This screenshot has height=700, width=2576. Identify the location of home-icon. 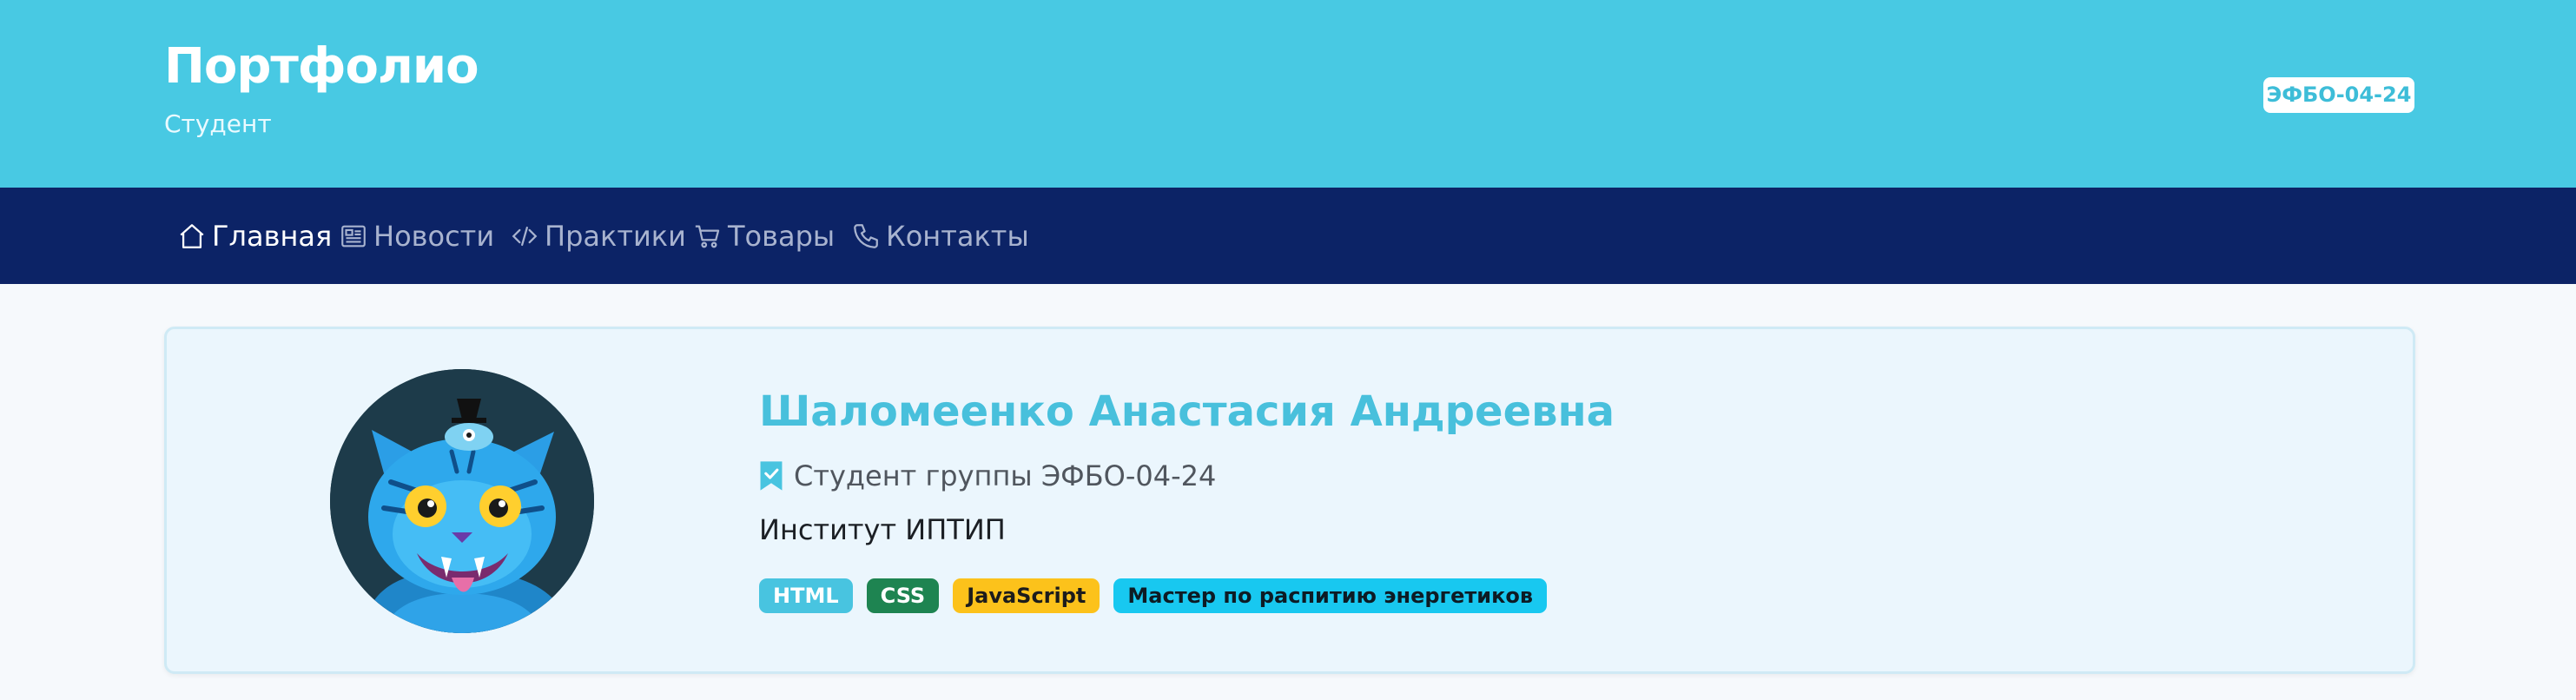
(192, 236).